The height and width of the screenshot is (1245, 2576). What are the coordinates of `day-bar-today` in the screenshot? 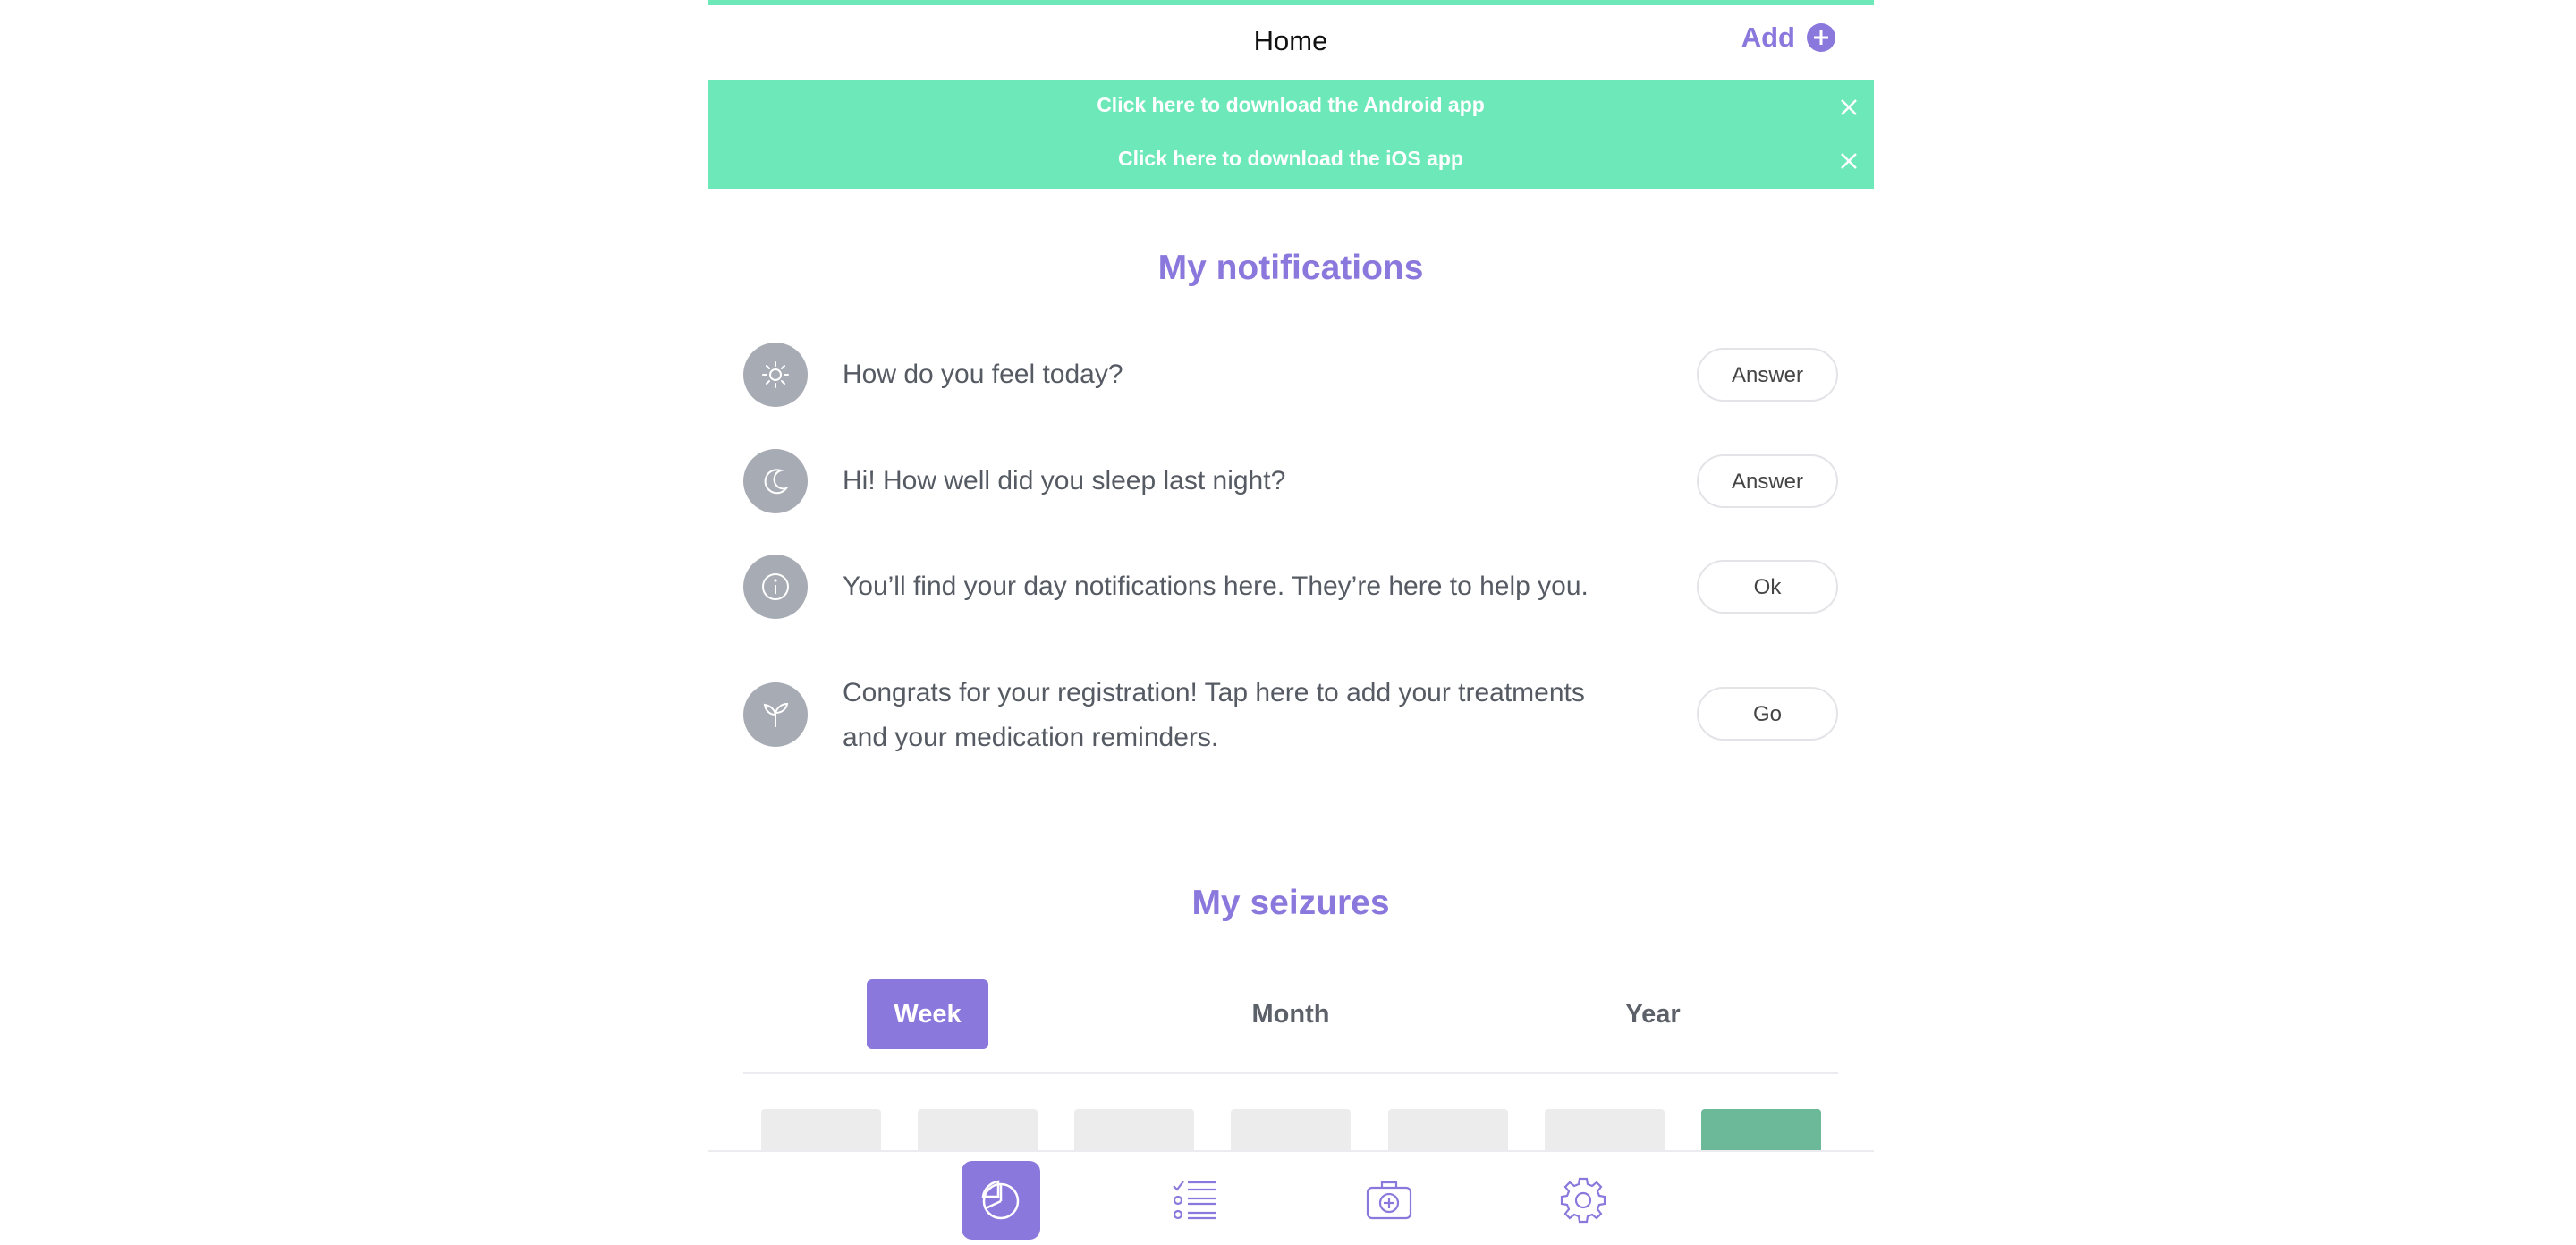 It's located at (1761, 1130).